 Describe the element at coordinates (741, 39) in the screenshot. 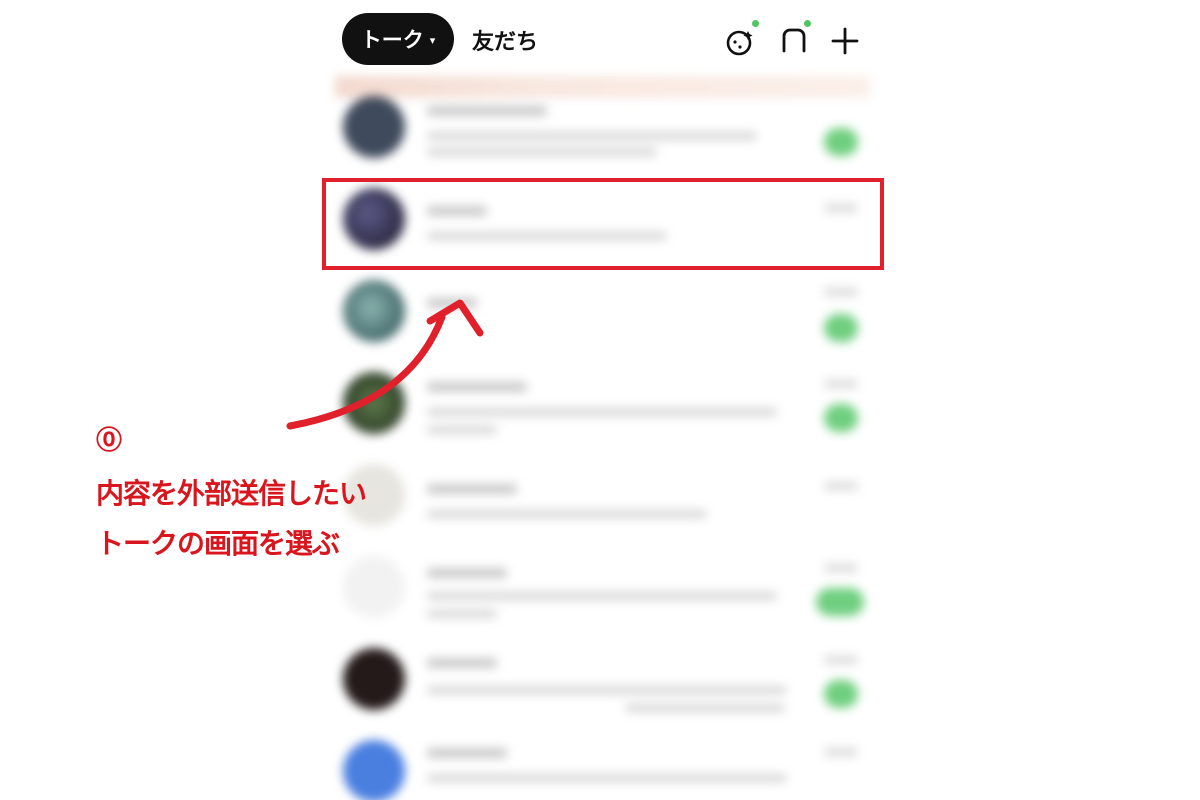

I see `face-sparkle-icon` at that location.